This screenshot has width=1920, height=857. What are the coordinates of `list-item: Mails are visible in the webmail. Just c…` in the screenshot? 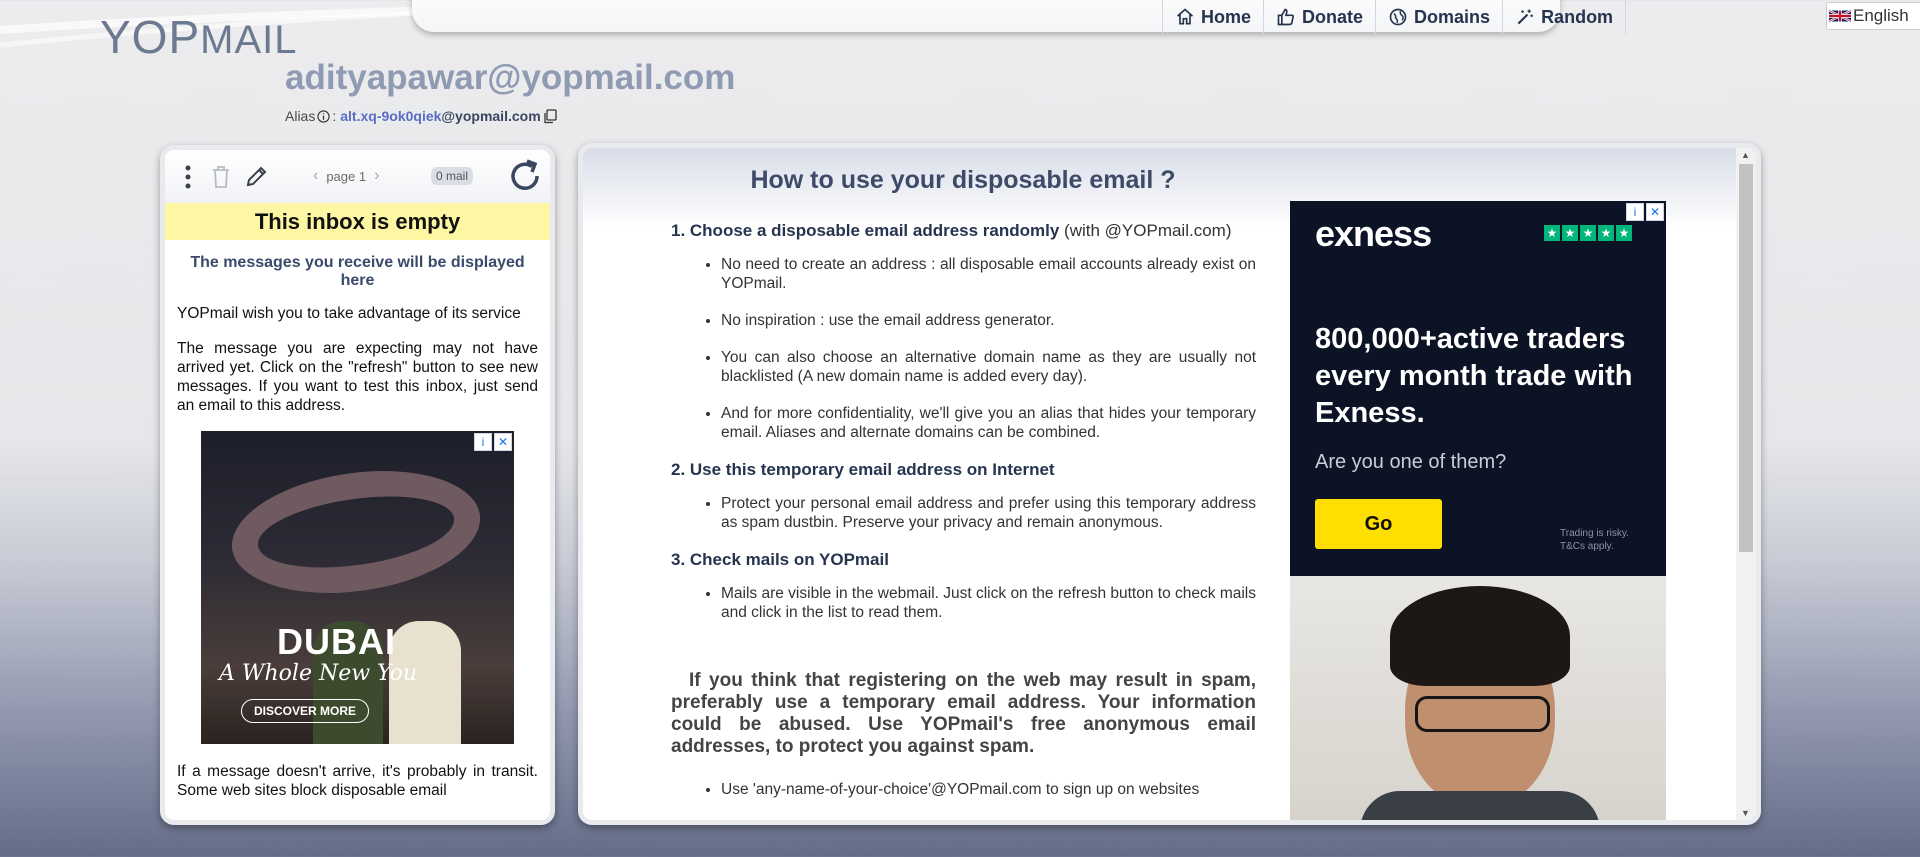 It's located at (988, 603).